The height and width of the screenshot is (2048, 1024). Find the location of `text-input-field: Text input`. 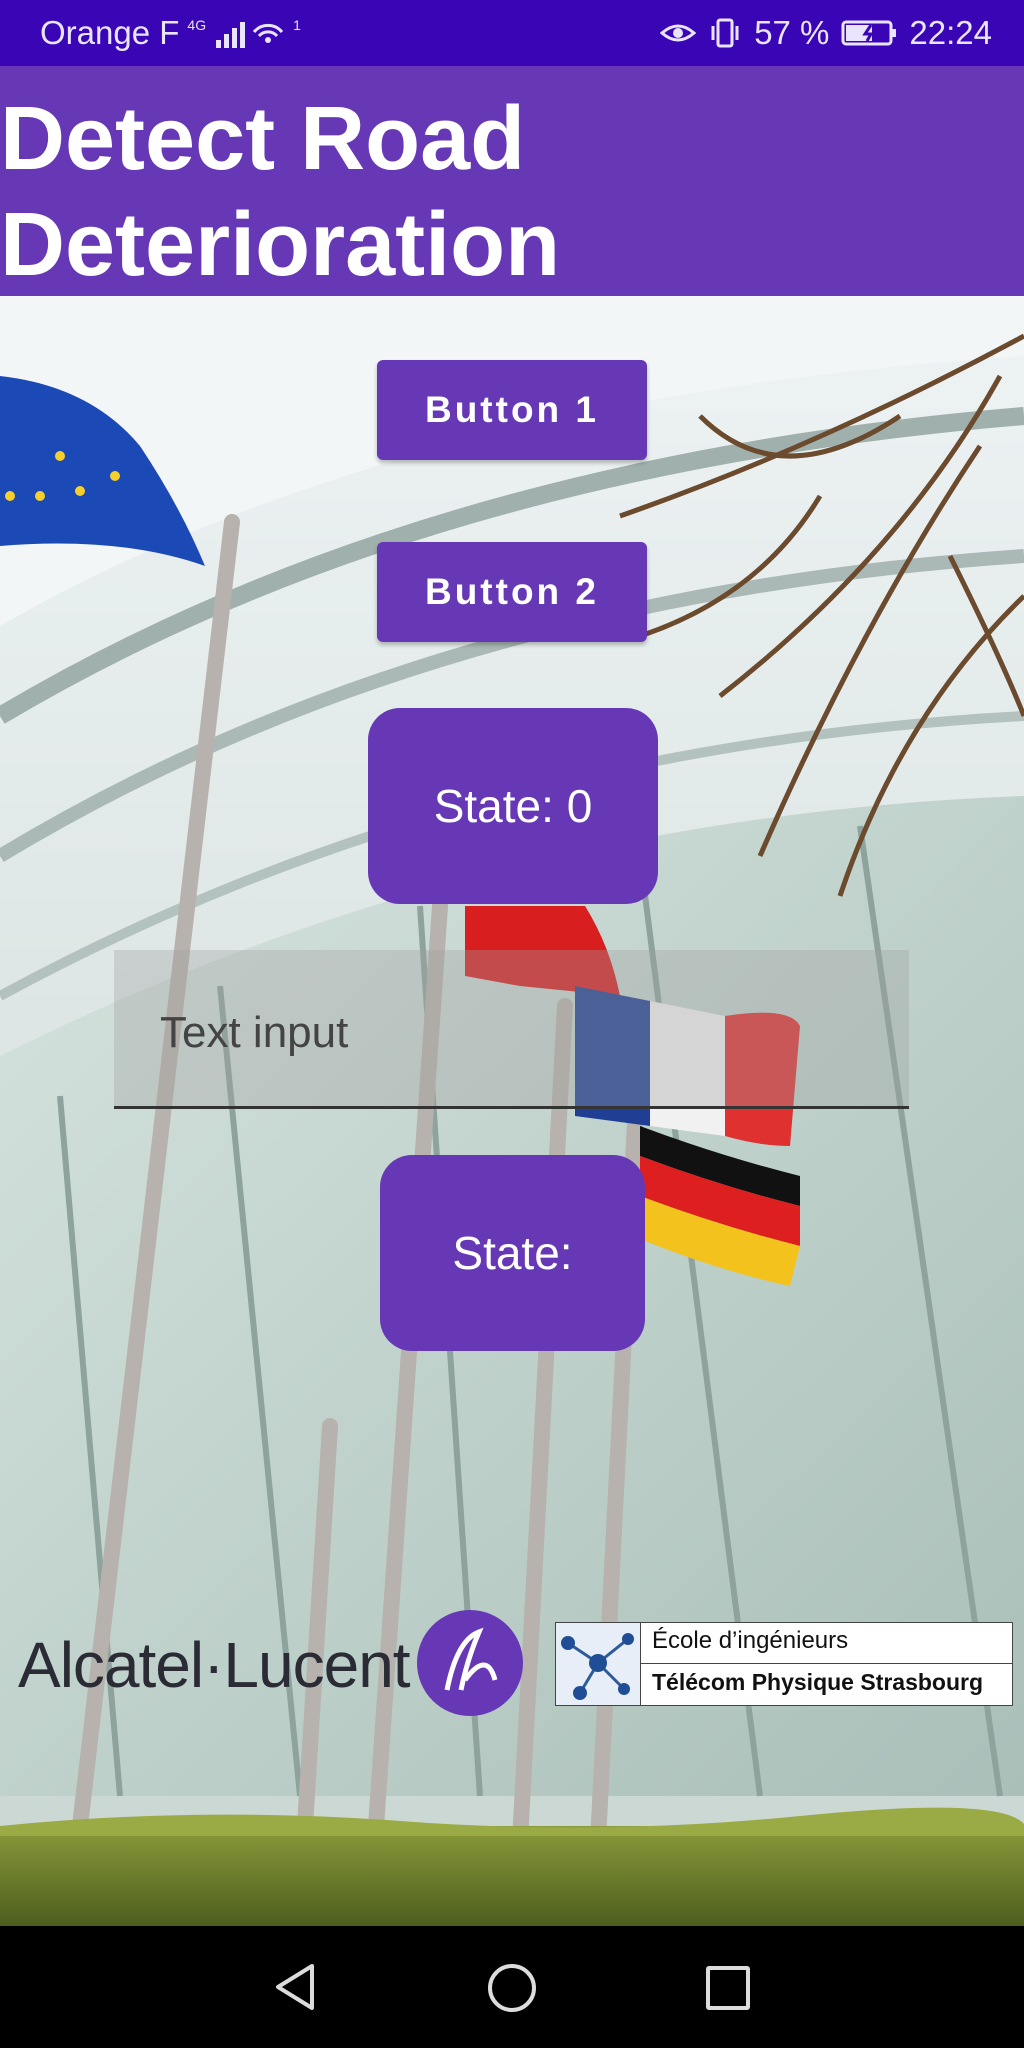

text-input-field: Text input is located at coordinates (511, 1029).